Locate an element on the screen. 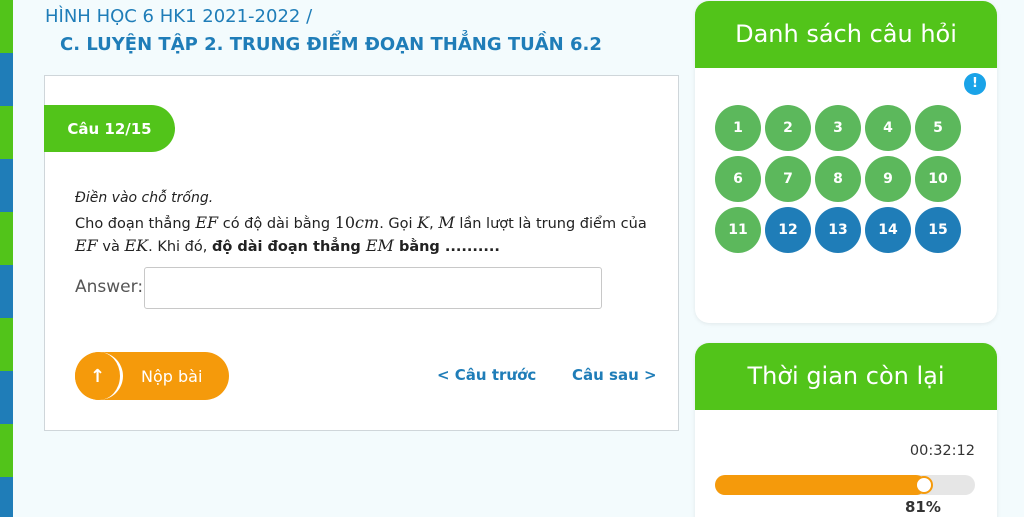 The width and height of the screenshot is (1024, 517). question-number-8: 8 is located at coordinates (838, 179).